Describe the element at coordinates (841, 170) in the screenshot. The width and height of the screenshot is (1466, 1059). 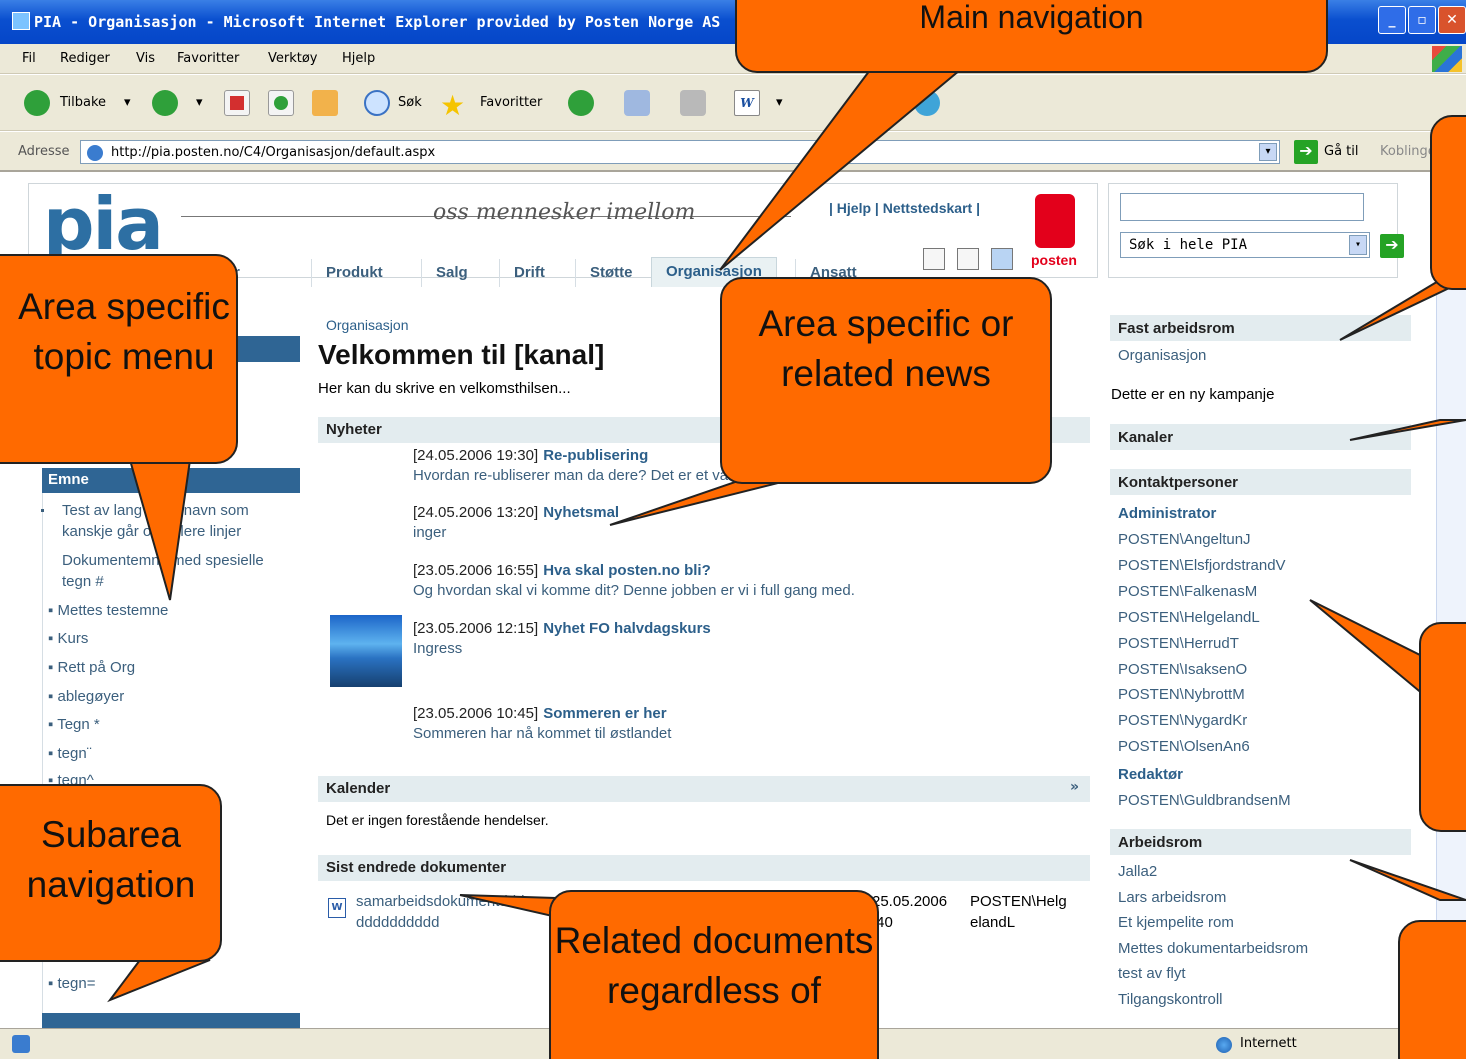
I see `main-nav-pointer` at that location.